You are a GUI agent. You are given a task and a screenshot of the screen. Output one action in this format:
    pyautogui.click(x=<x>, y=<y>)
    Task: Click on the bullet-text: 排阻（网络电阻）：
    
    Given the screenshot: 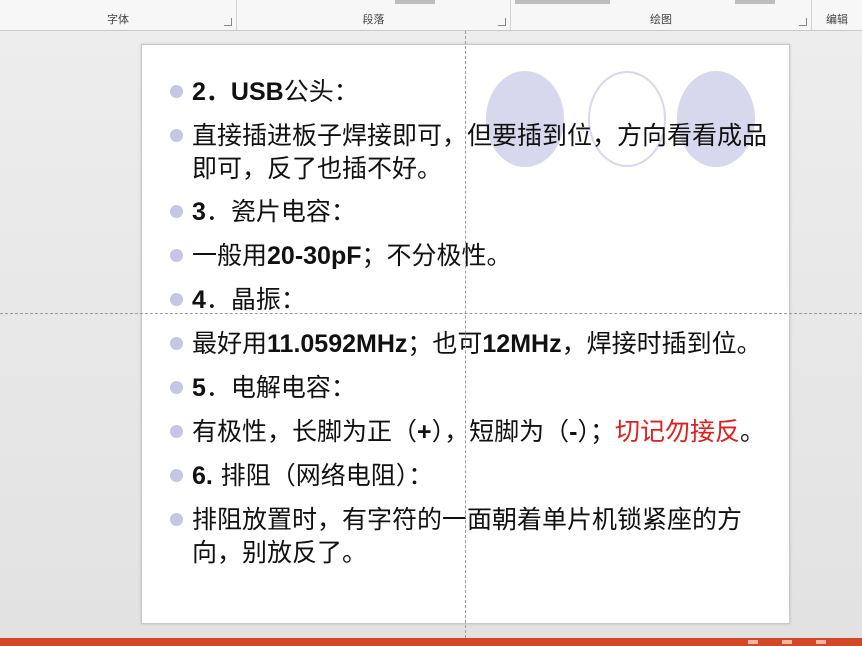 What is the action you would take?
    pyautogui.click(x=323, y=475)
    